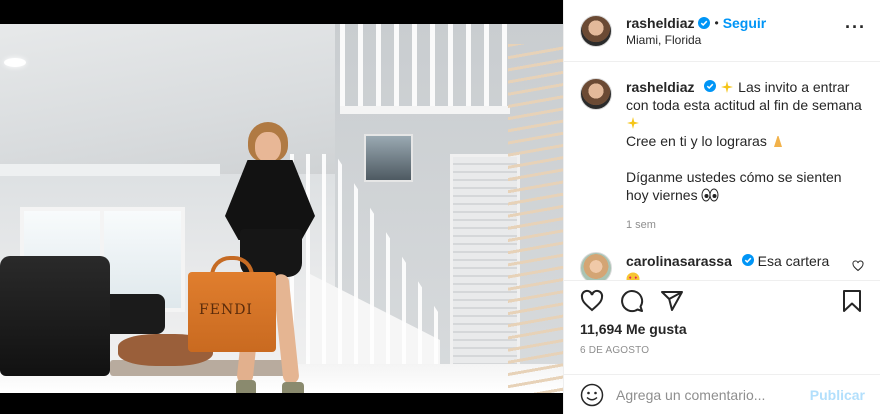  I want to click on photo-person-face, so click(268, 147).